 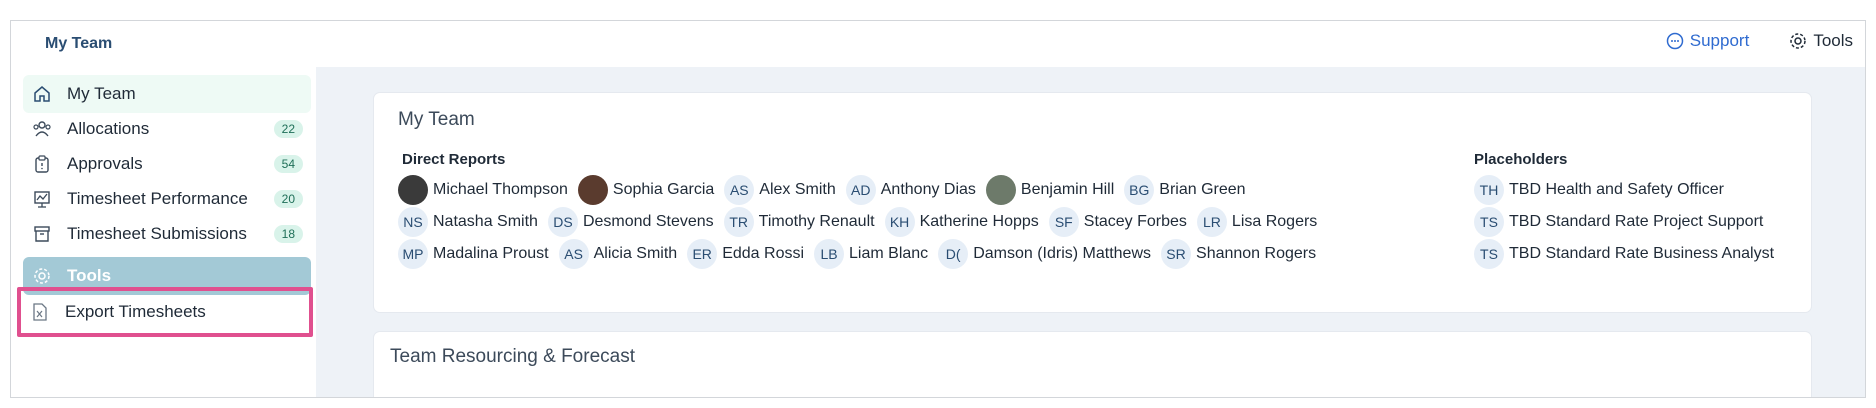 I want to click on sidebar-item-label: Timesheet Performance, so click(x=157, y=198).